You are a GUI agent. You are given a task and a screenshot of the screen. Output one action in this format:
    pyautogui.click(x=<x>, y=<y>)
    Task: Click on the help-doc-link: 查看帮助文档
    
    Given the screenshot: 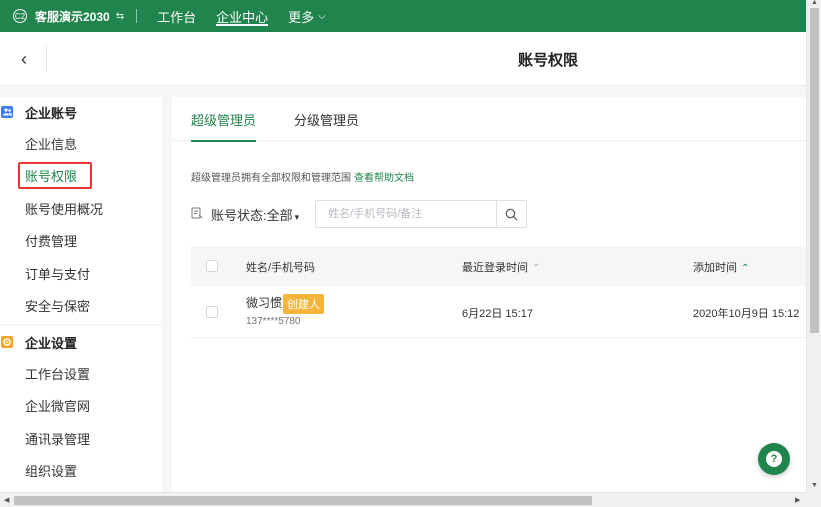 What is the action you would take?
    pyautogui.click(x=384, y=178)
    